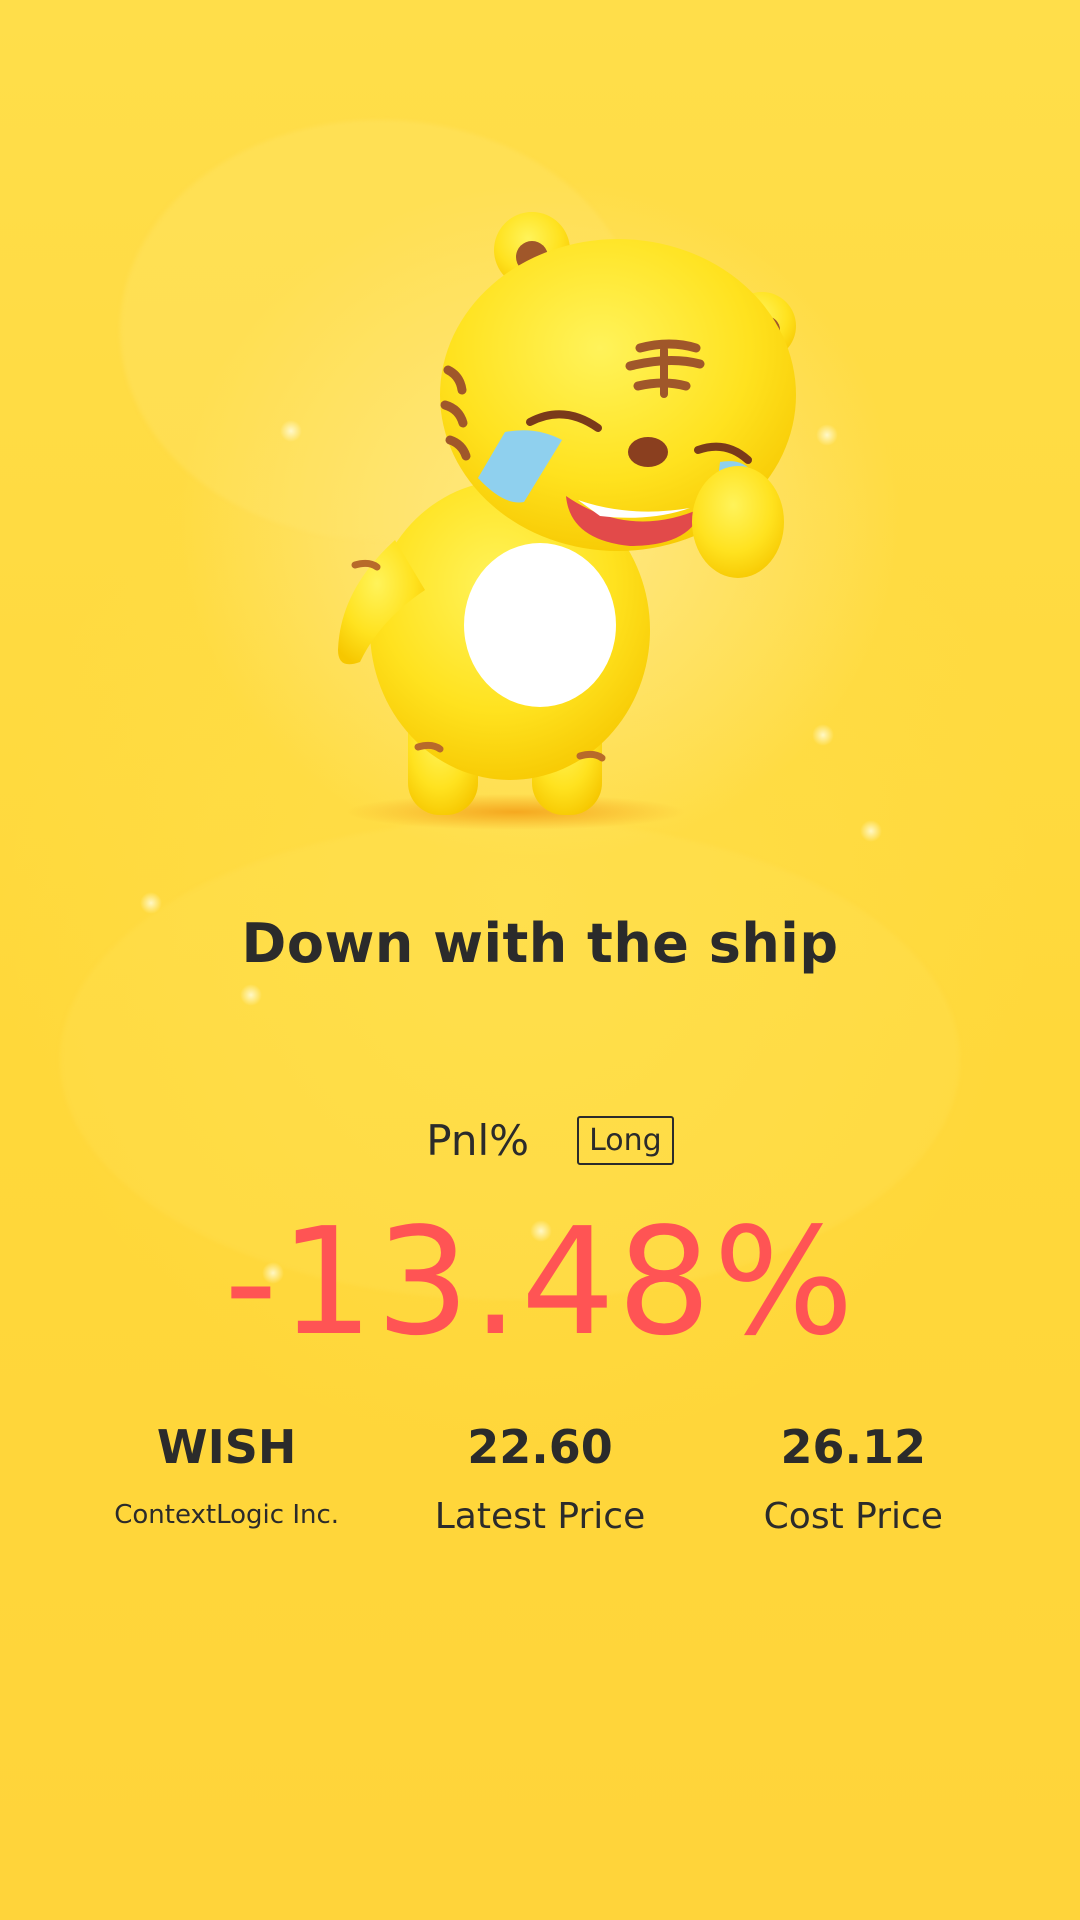 This screenshot has height=1920, width=1080. What do you see at coordinates (567, 521) in the screenshot?
I see `crying-tiger-mascot-icon` at bounding box center [567, 521].